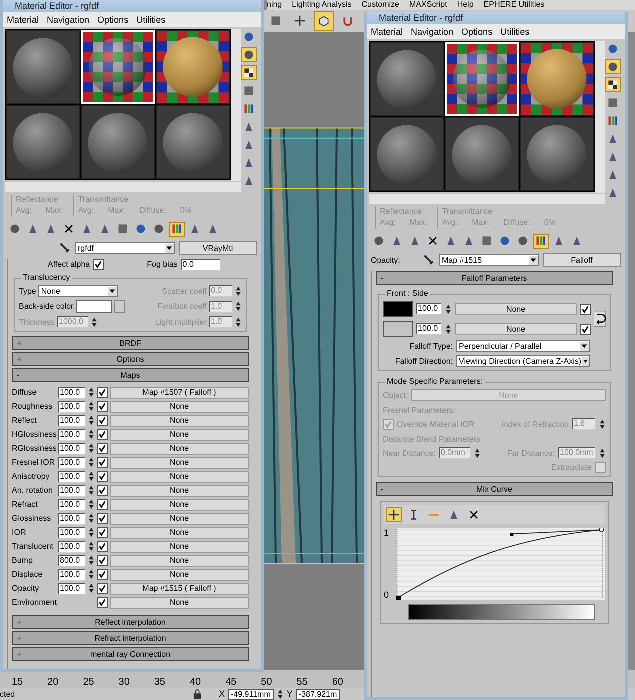 The height and width of the screenshot is (700, 635). What do you see at coordinates (130, 359) in the screenshot?
I see `rollout-header: + Options` at bounding box center [130, 359].